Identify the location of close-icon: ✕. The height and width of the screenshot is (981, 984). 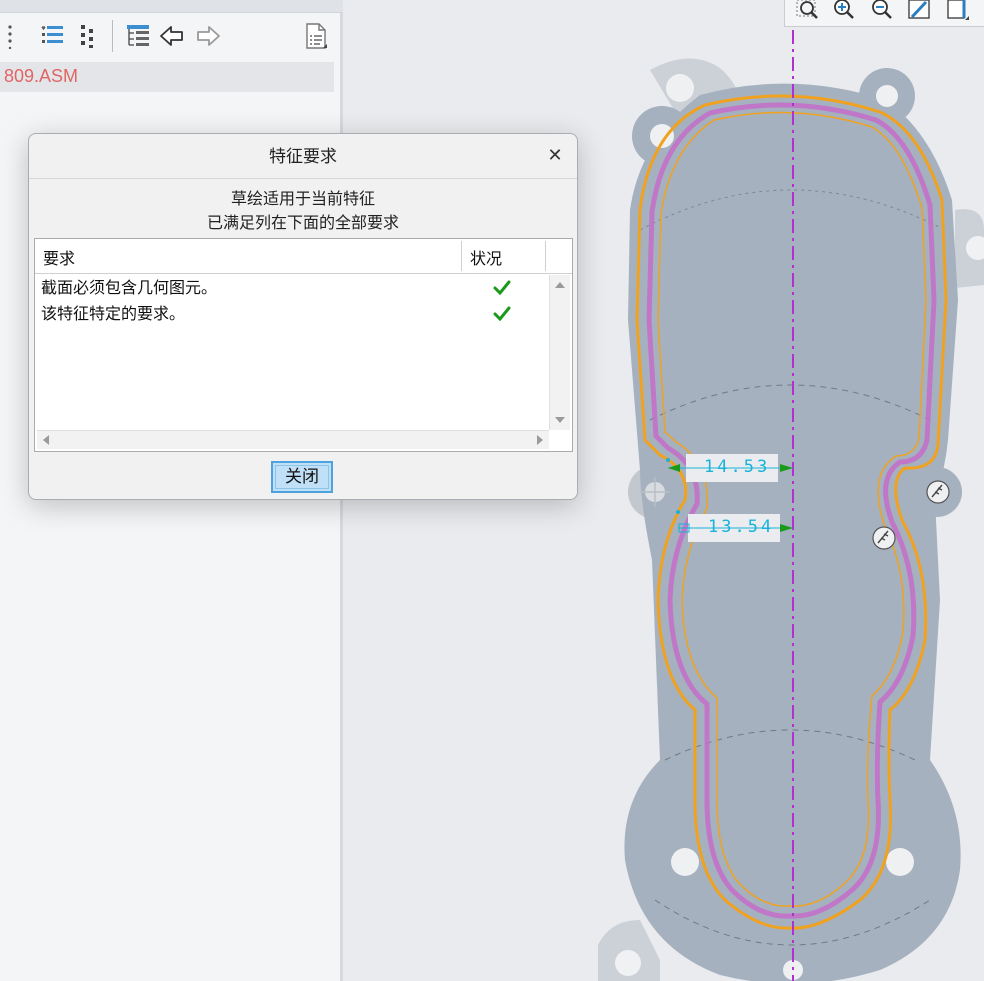
(555, 156).